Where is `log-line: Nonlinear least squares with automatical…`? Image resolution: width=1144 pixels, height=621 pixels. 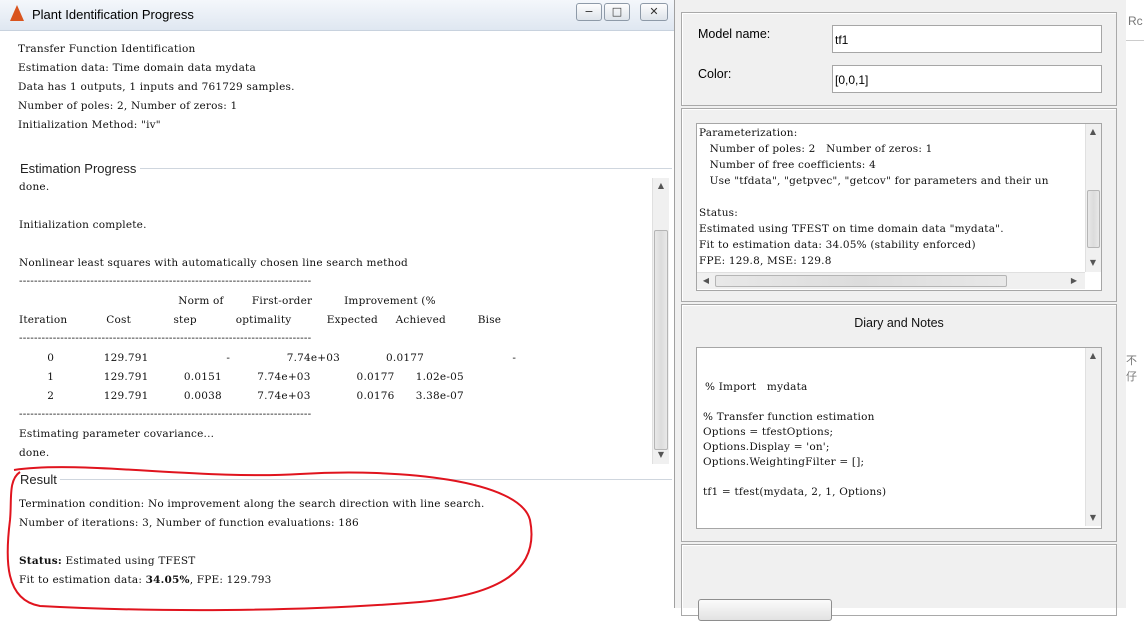
log-line: Nonlinear least squares with automatical… is located at coordinates (213, 263).